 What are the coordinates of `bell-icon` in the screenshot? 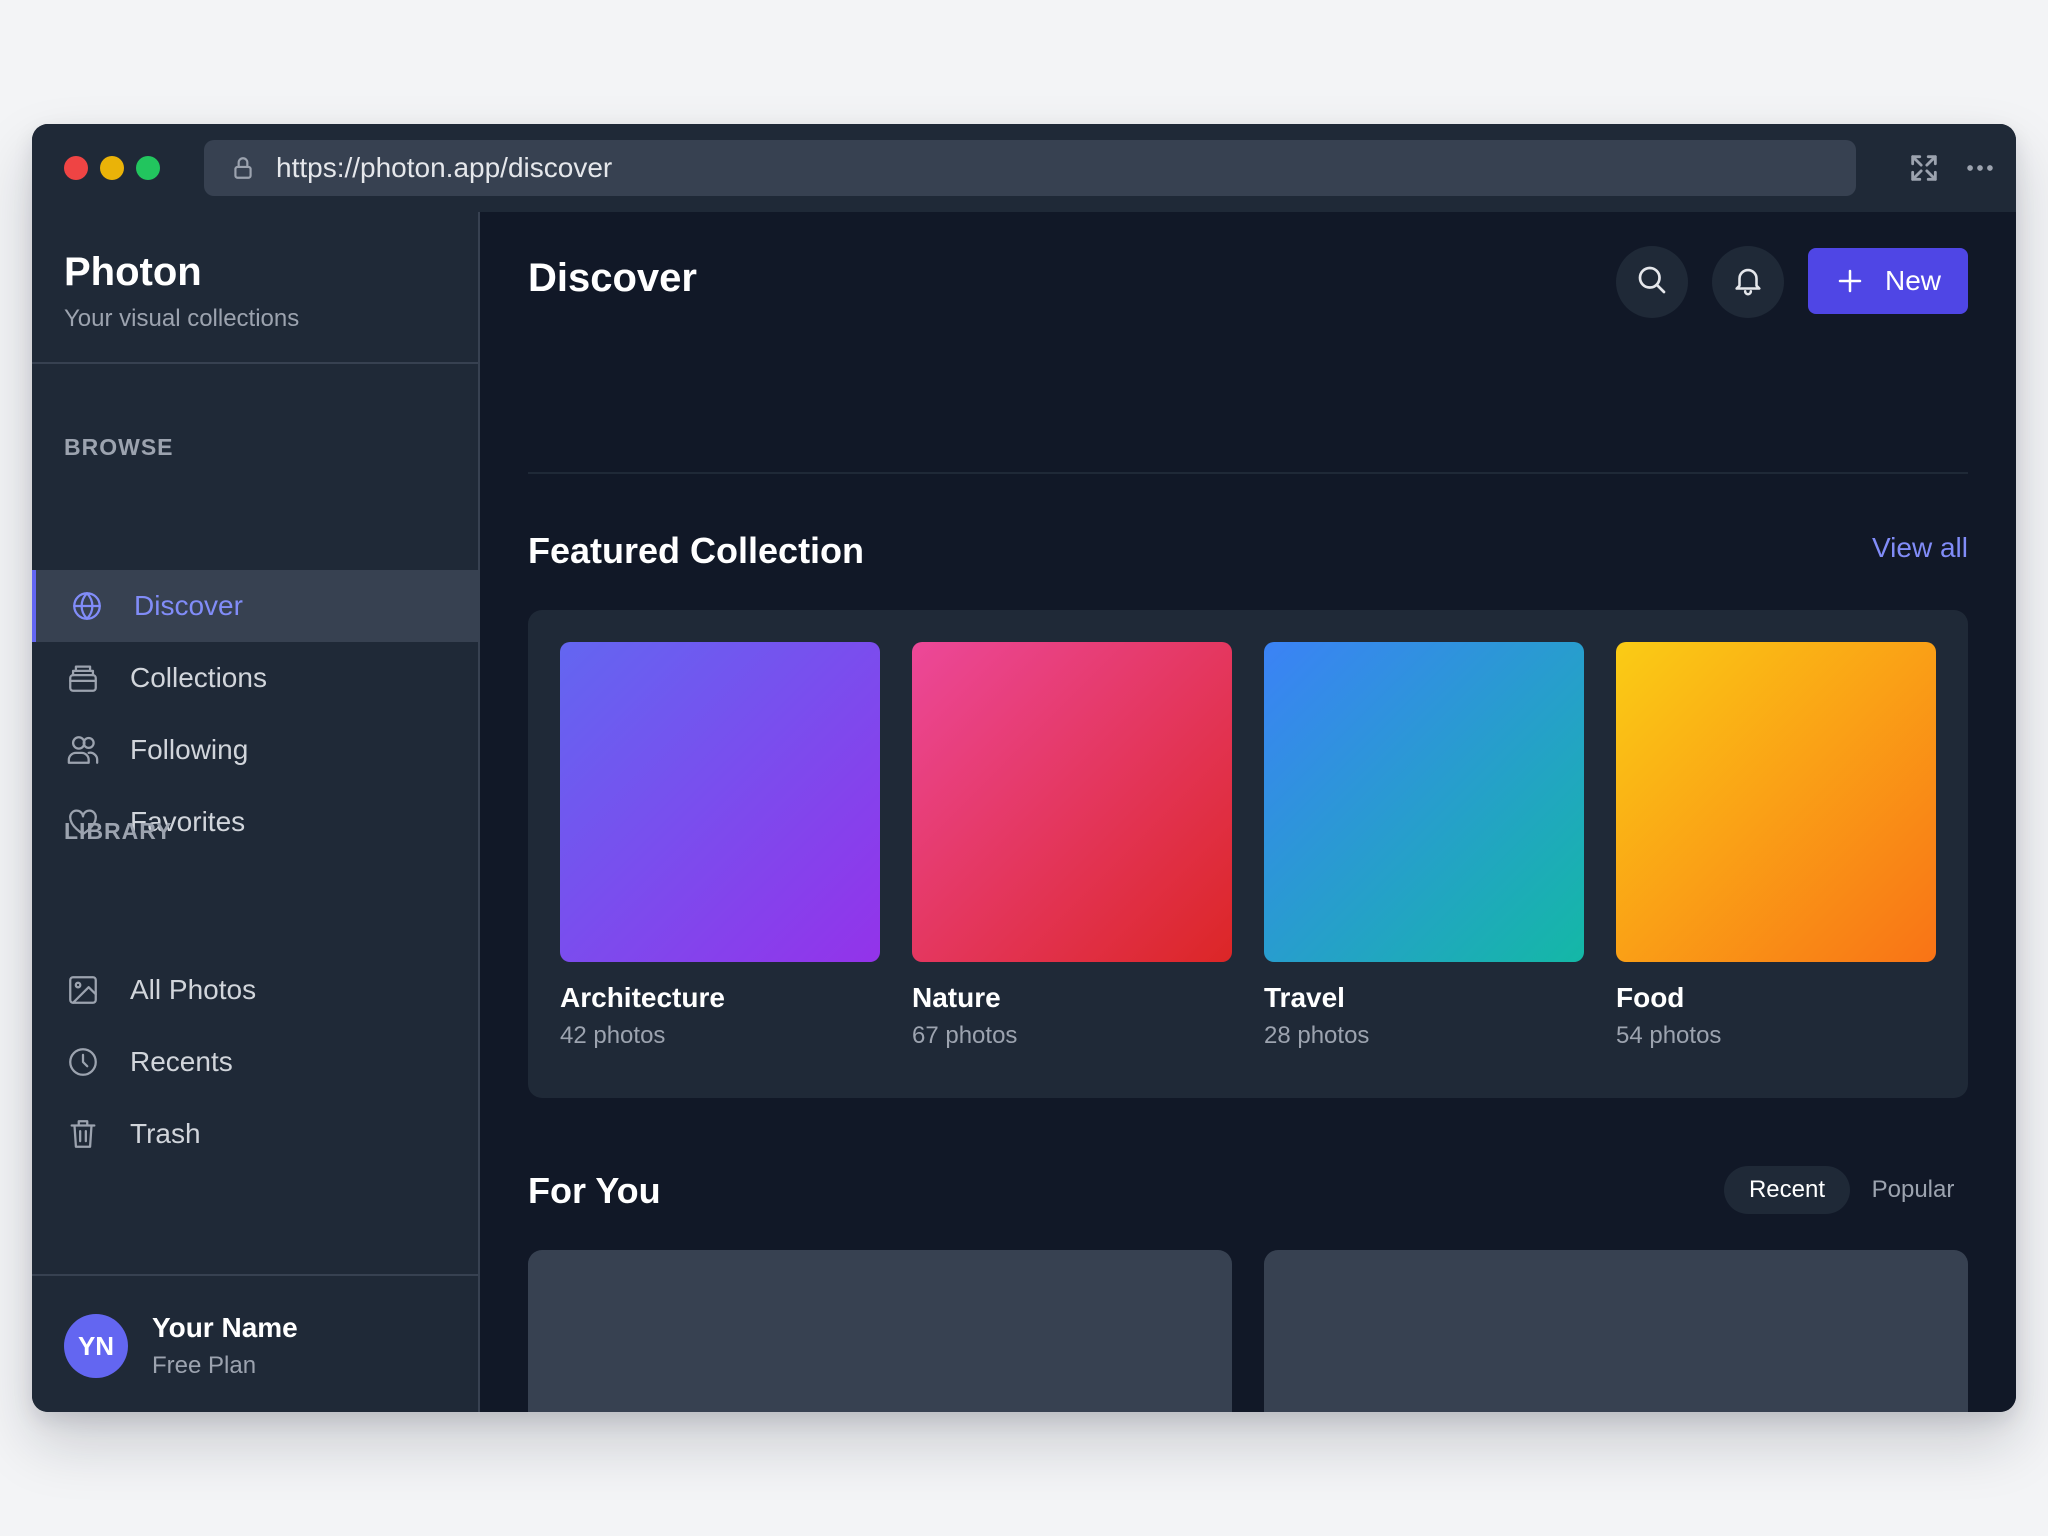 It's located at (1748, 282).